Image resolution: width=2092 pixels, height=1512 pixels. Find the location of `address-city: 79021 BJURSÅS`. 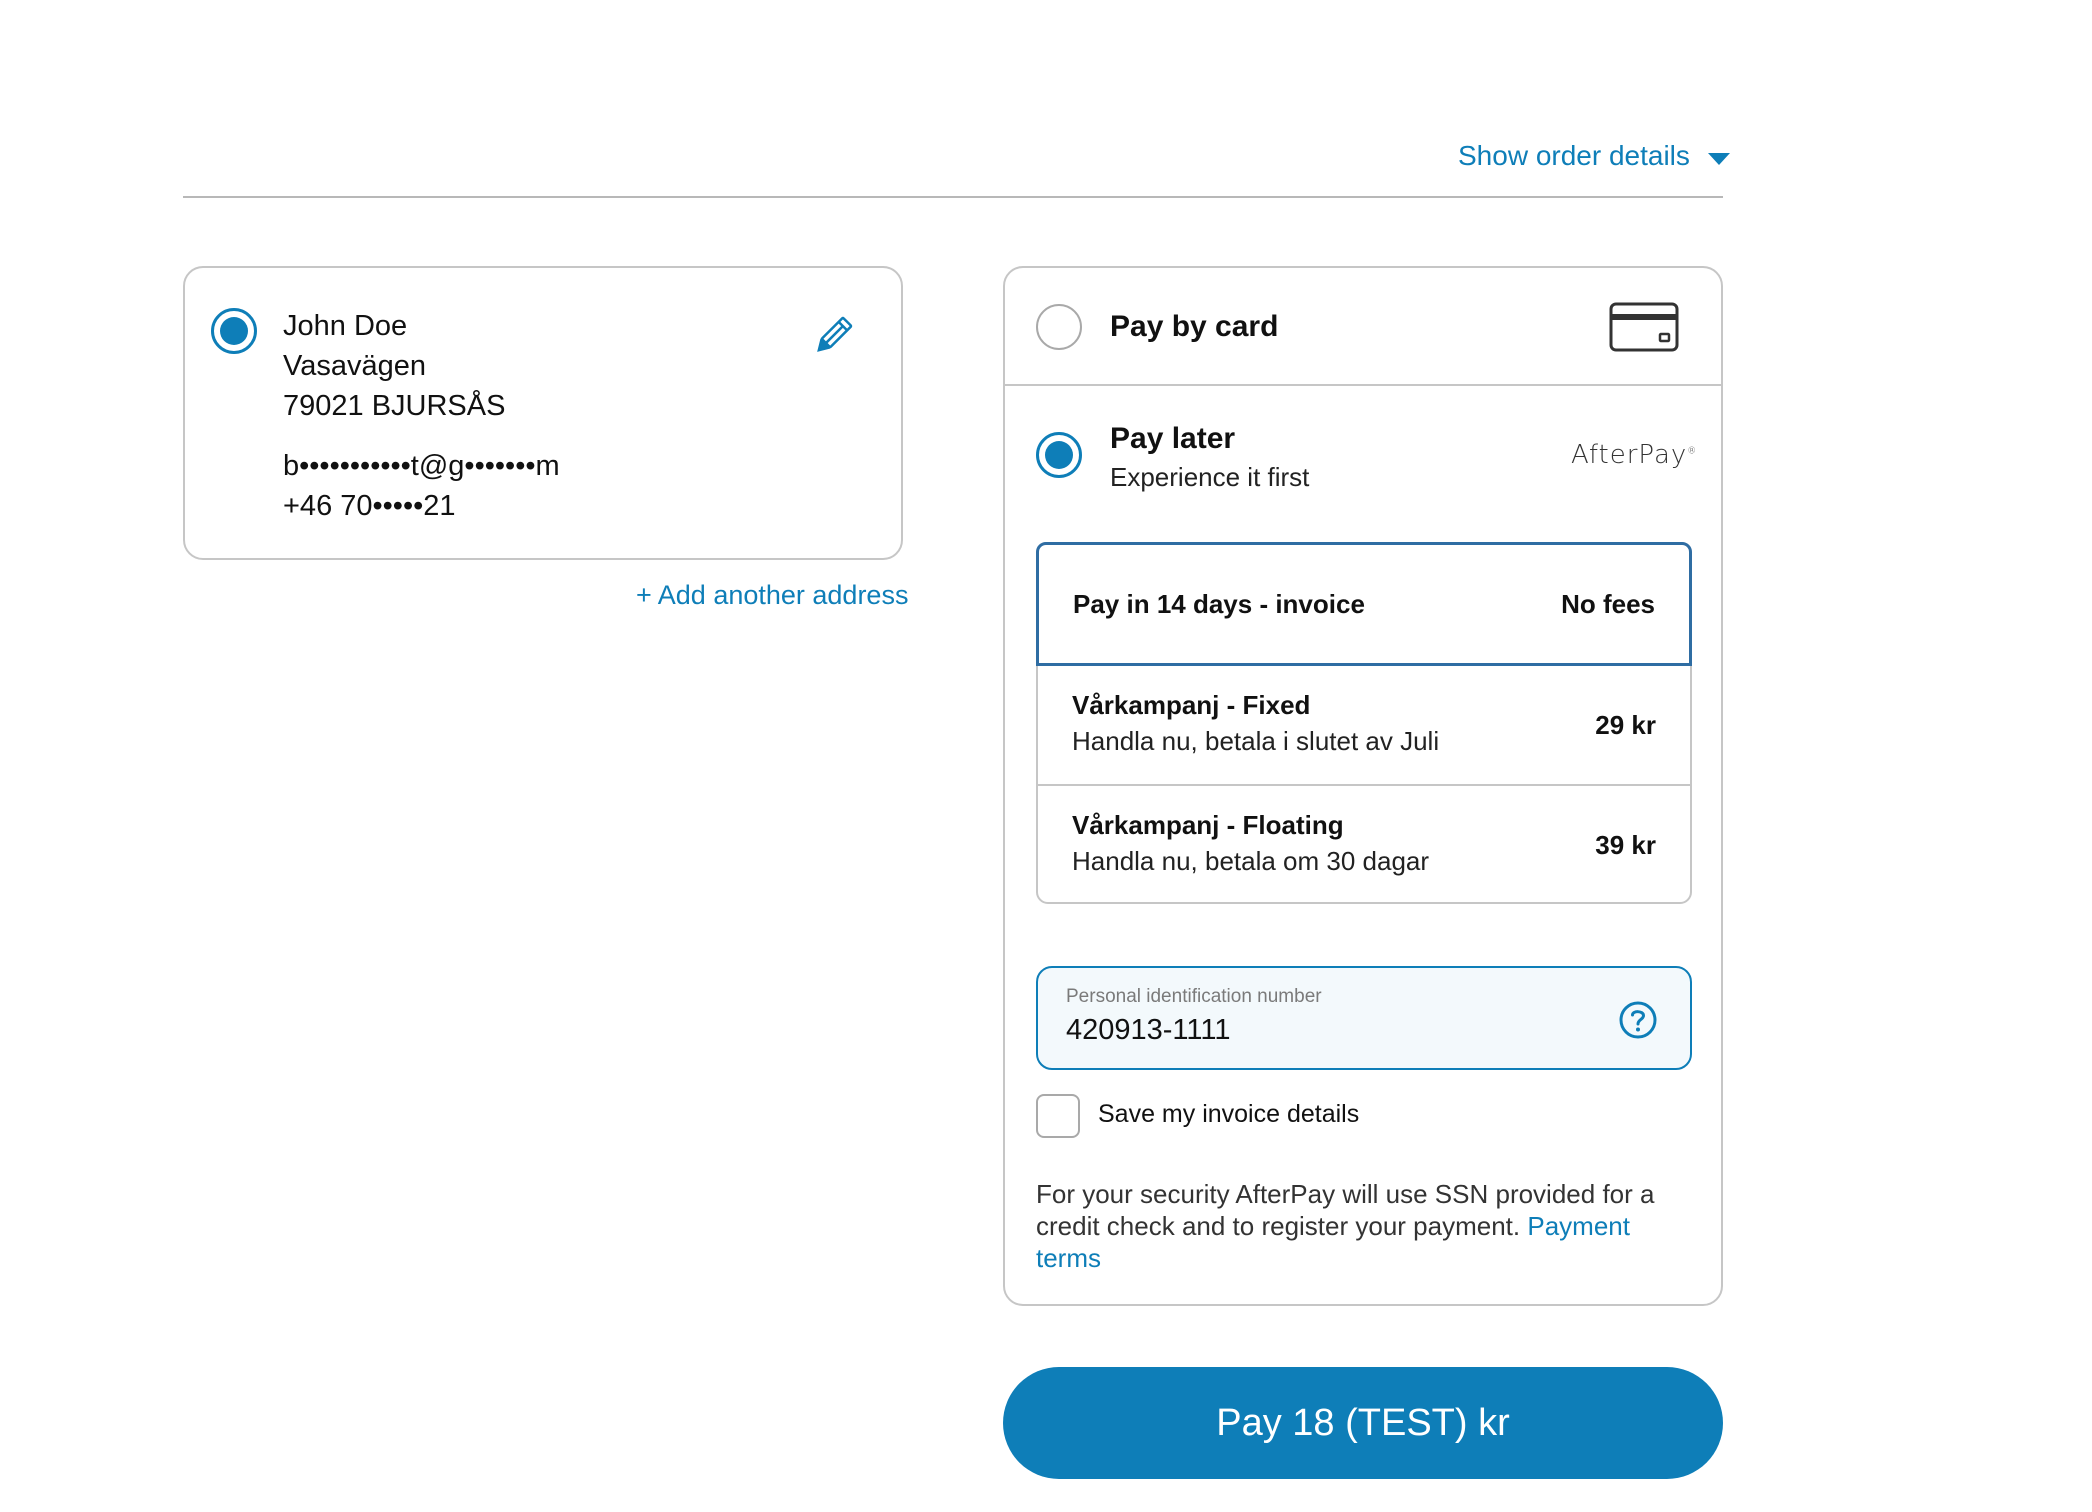

address-city: 79021 BJURSÅS is located at coordinates (394, 406).